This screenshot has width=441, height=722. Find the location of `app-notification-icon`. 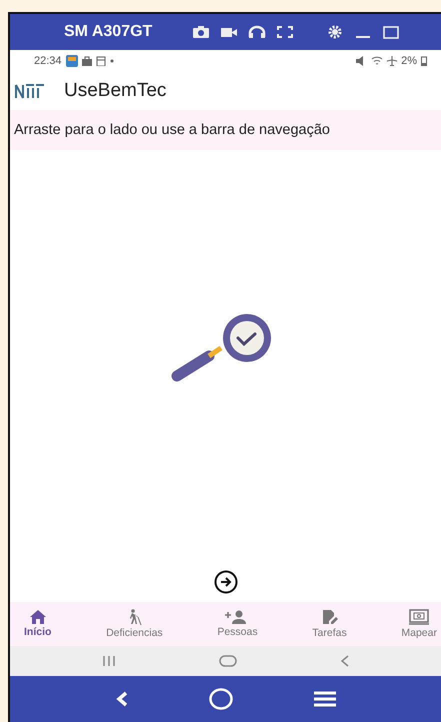

app-notification-icon is located at coordinates (72, 61).